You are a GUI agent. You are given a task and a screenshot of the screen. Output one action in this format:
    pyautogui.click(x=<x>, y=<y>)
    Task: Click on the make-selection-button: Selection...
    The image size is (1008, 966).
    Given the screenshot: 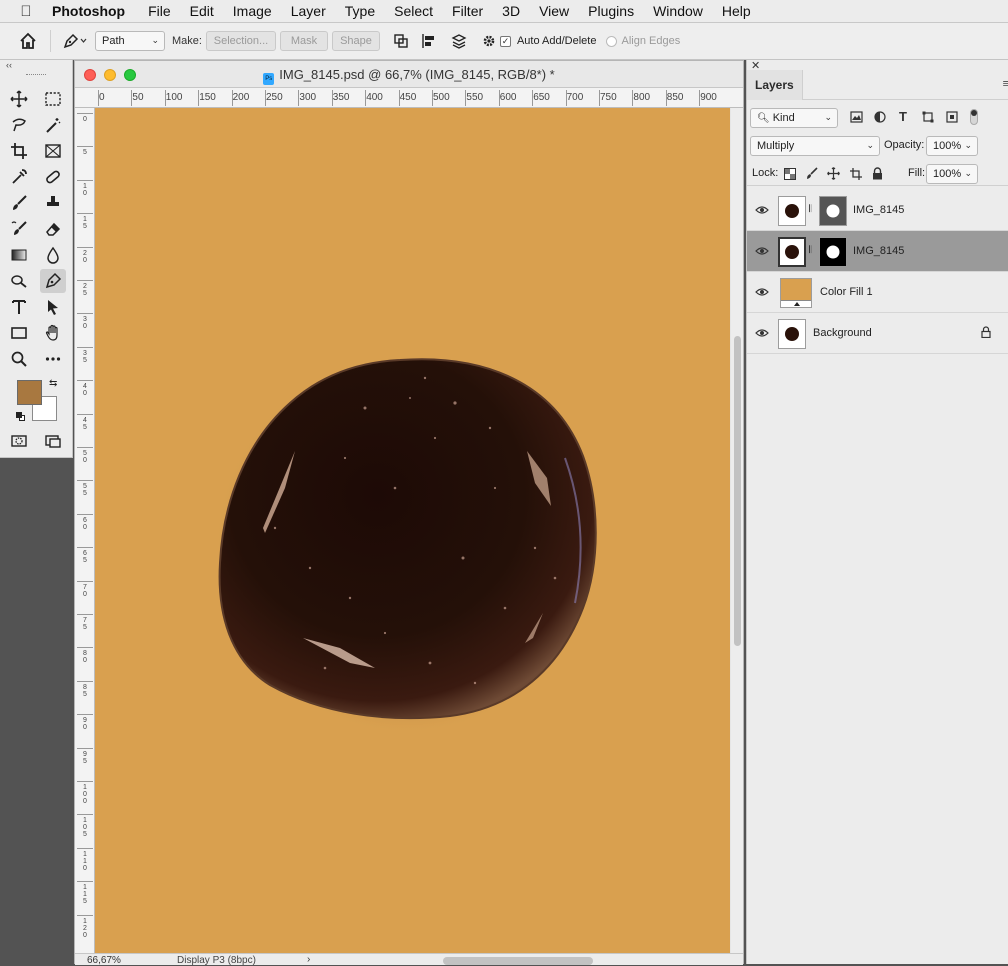 What is the action you would take?
    pyautogui.click(x=240, y=41)
    